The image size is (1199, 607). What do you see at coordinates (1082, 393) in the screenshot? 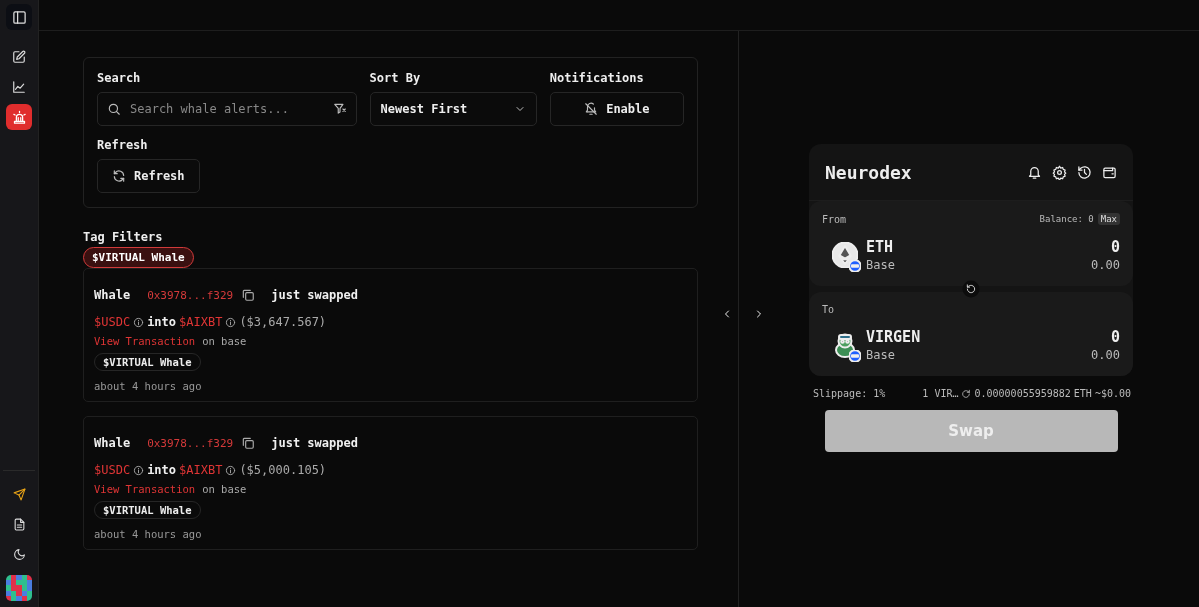
I see `rate-unit: ETH` at bounding box center [1082, 393].